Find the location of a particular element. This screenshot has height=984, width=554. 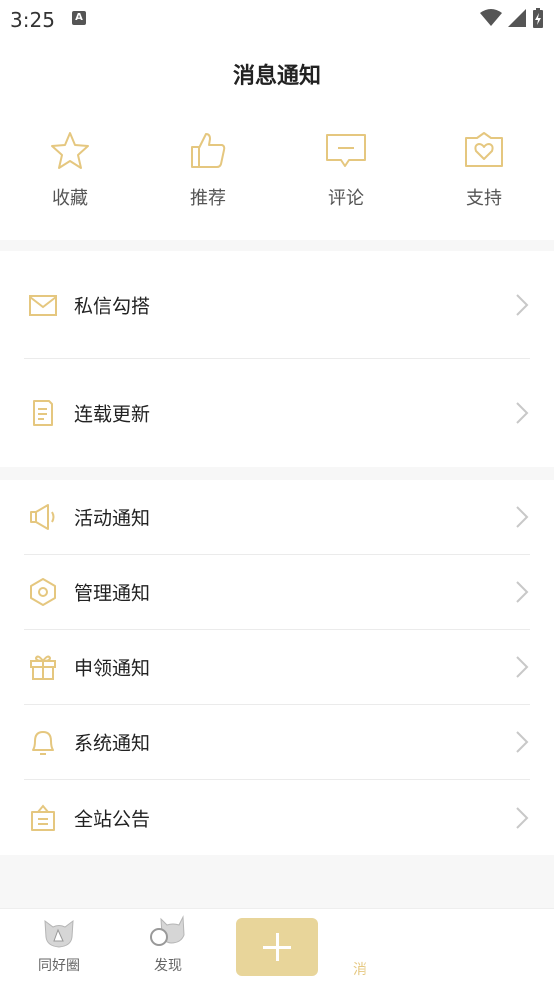

row-label: 系统通知 is located at coordinates (112, 743).